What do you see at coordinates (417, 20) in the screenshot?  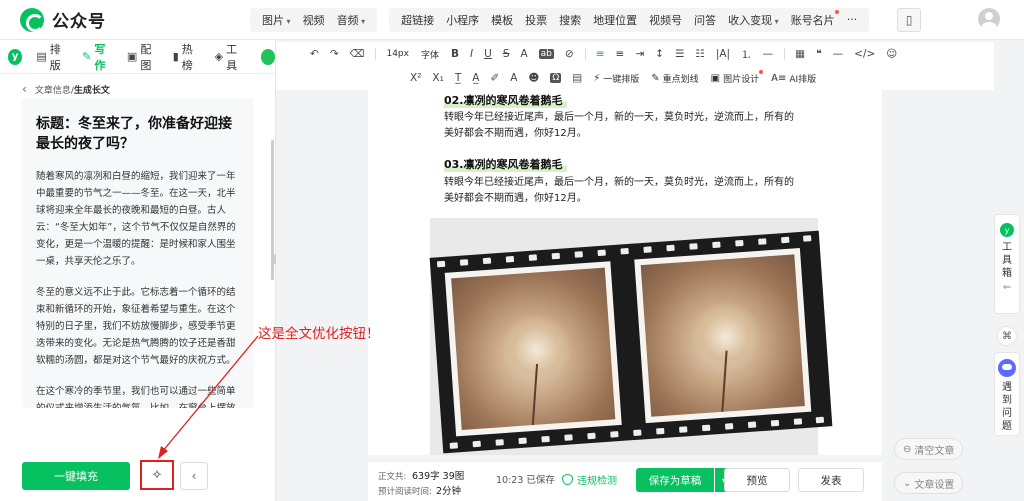 I see `menu-hyperlink: 超链接` at bounding box center [417, 20].